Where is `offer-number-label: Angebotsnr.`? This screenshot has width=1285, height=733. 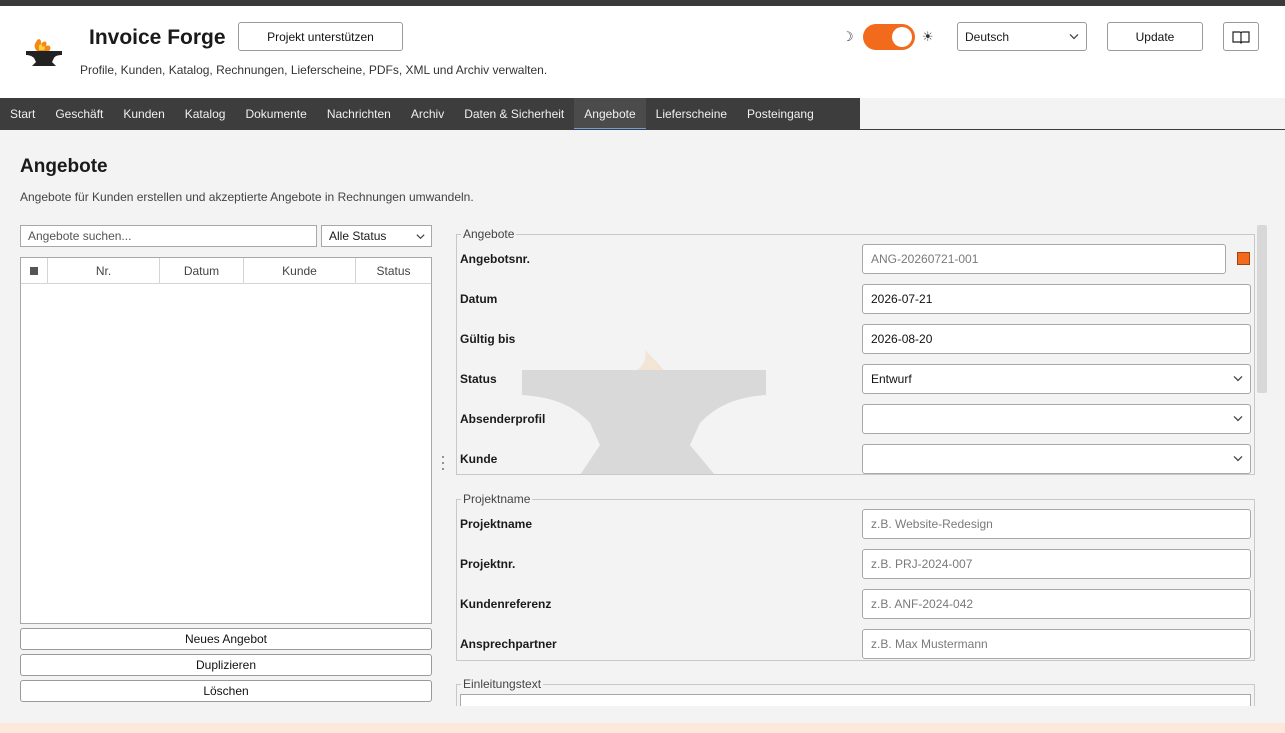 offer-number-label: Angebotsnr. is located at coordinates (495, 259).